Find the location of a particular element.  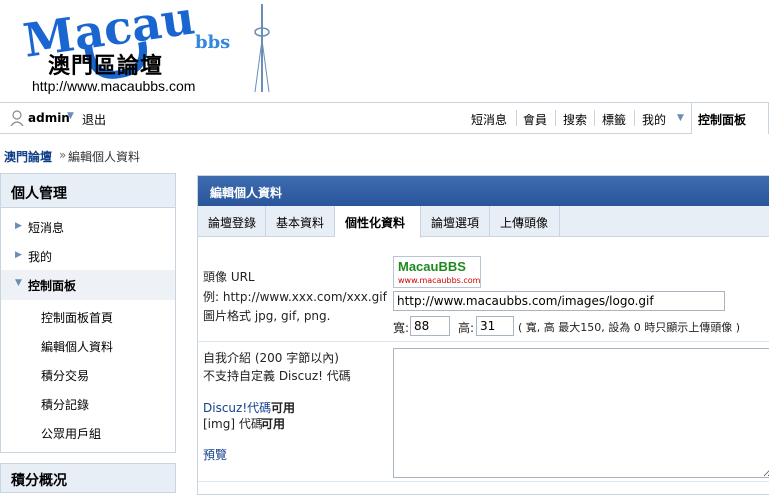

avatar-size-note: ( 寬, 高 最大150, 設為 0 時只顯示上傳頭像 ) is located at coordinates (629, 327).